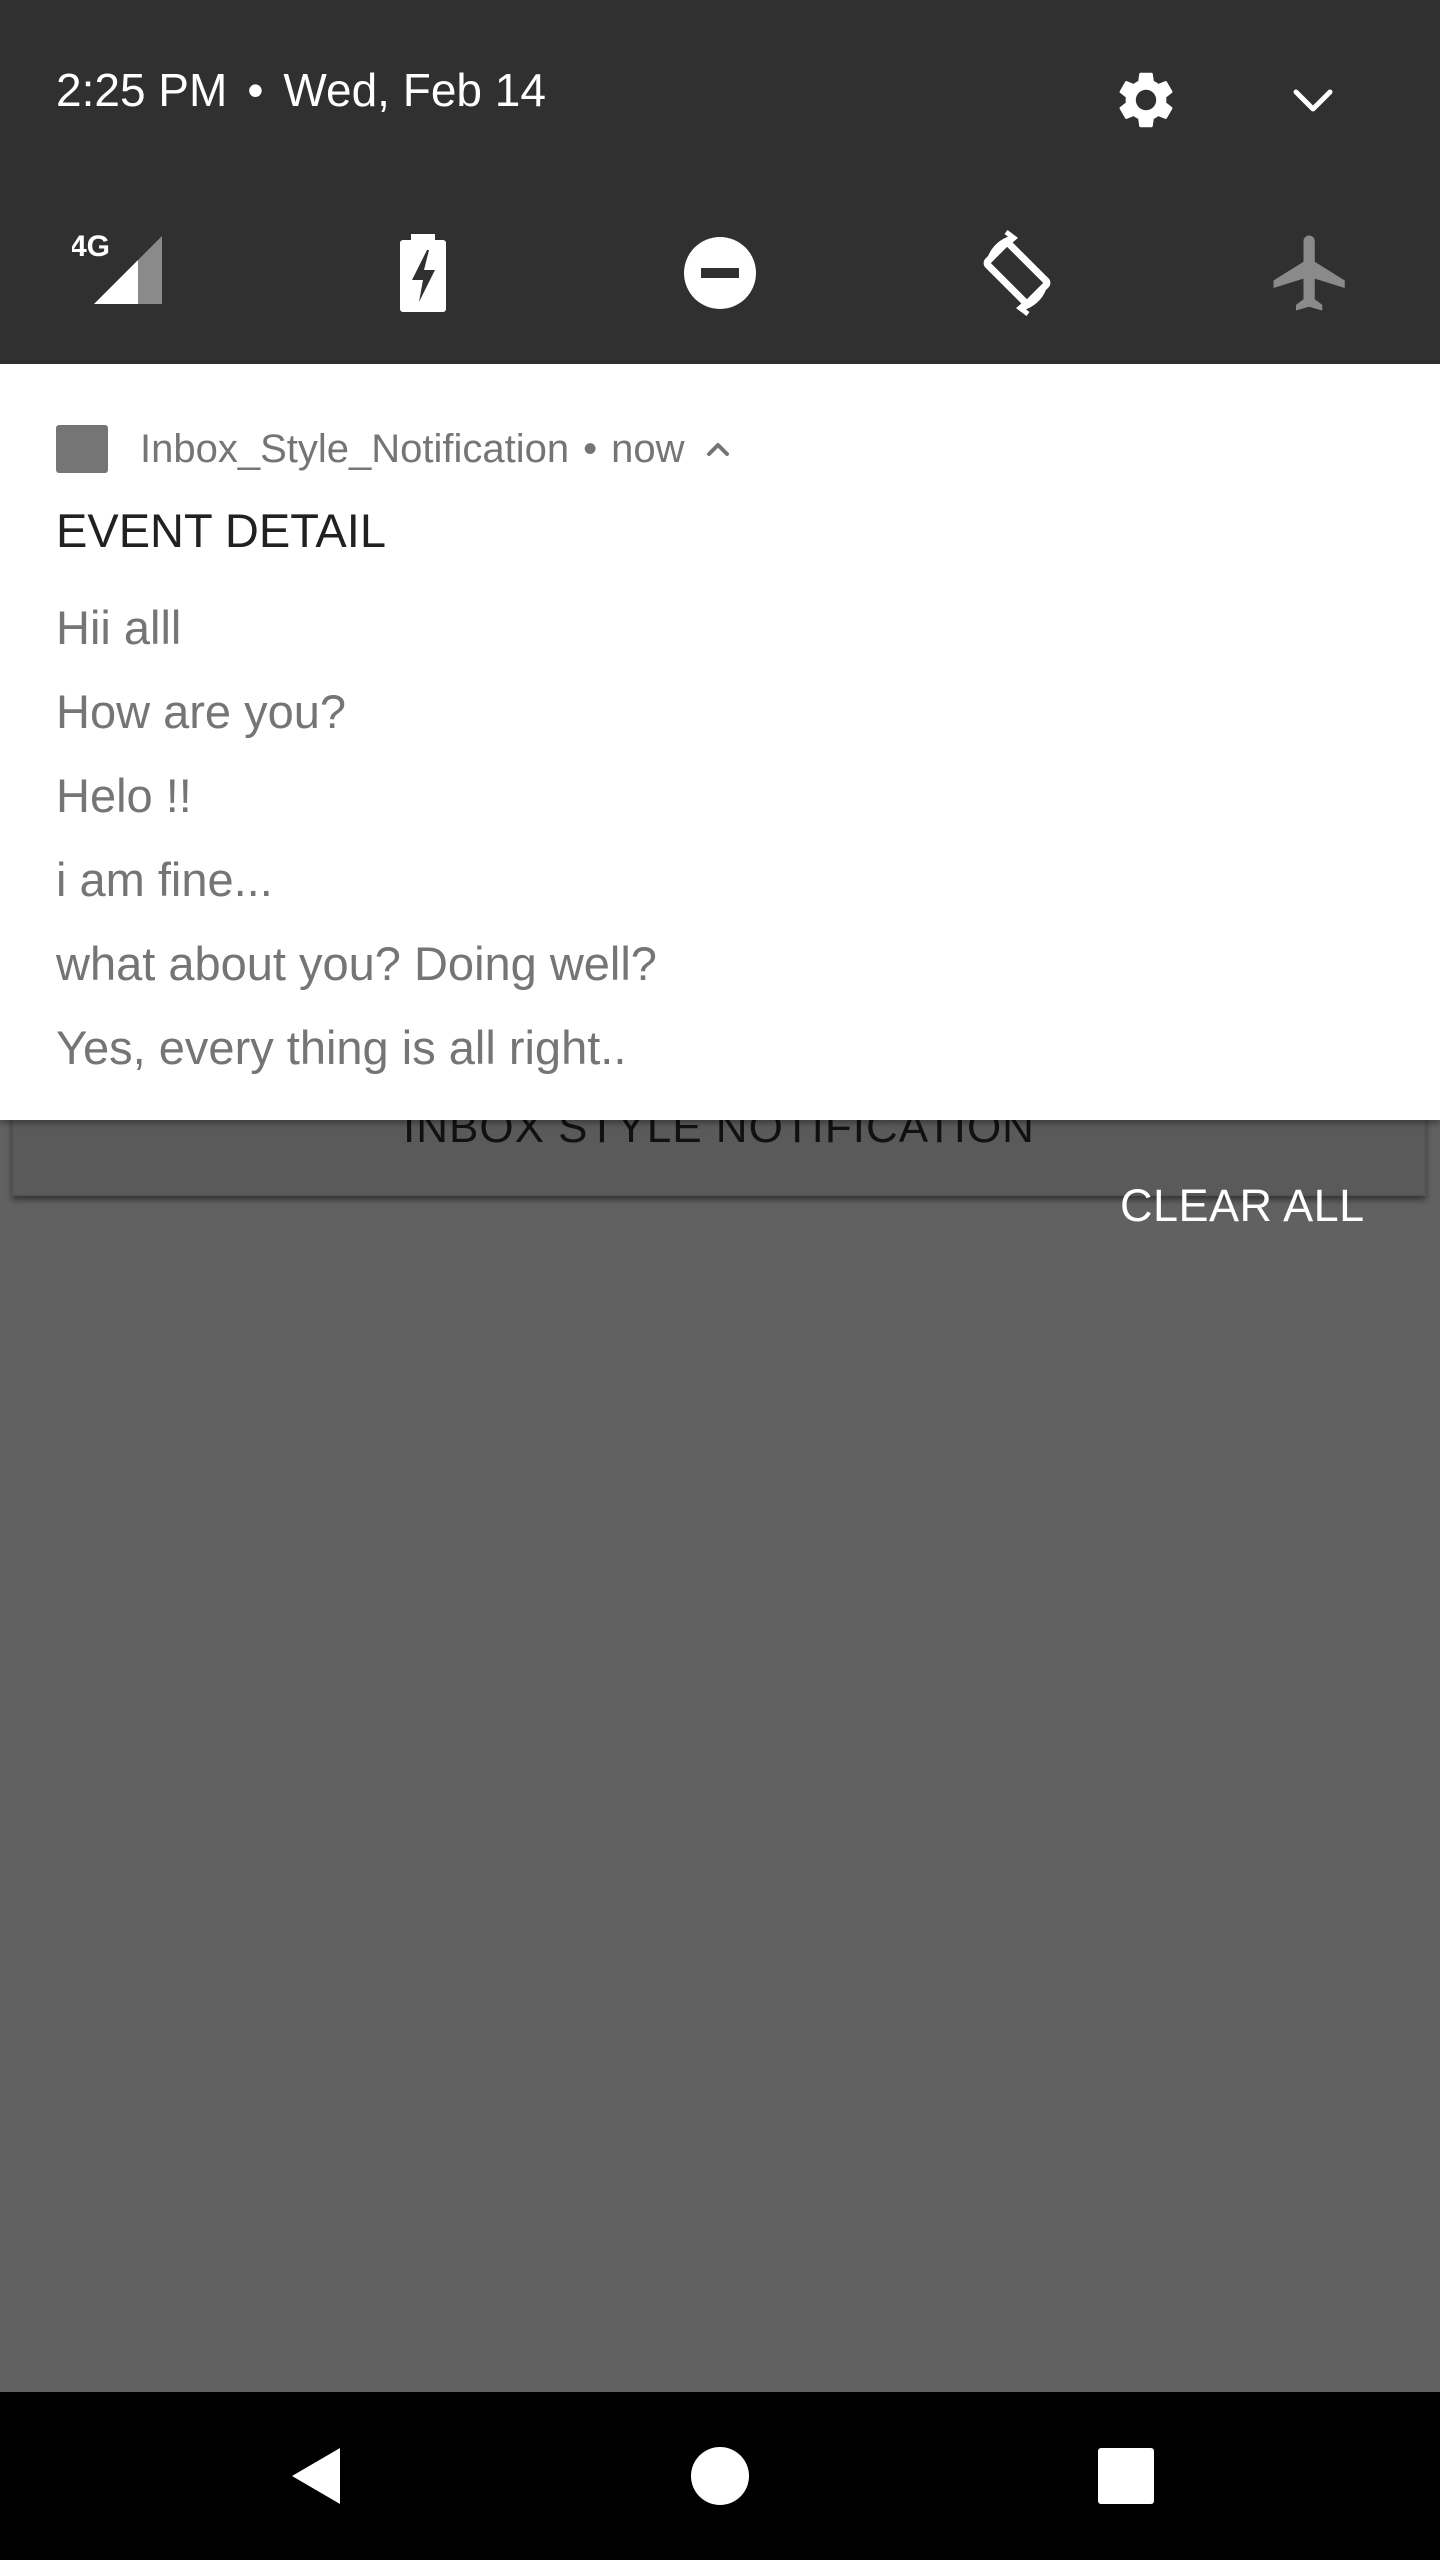 This screenshot has width=1440, height=2560. What do you see at coordinates (341, 1047) in the screenshot?
I see `notification-line: Yes, every thing is all right..` at bounding box center [341, 1047].